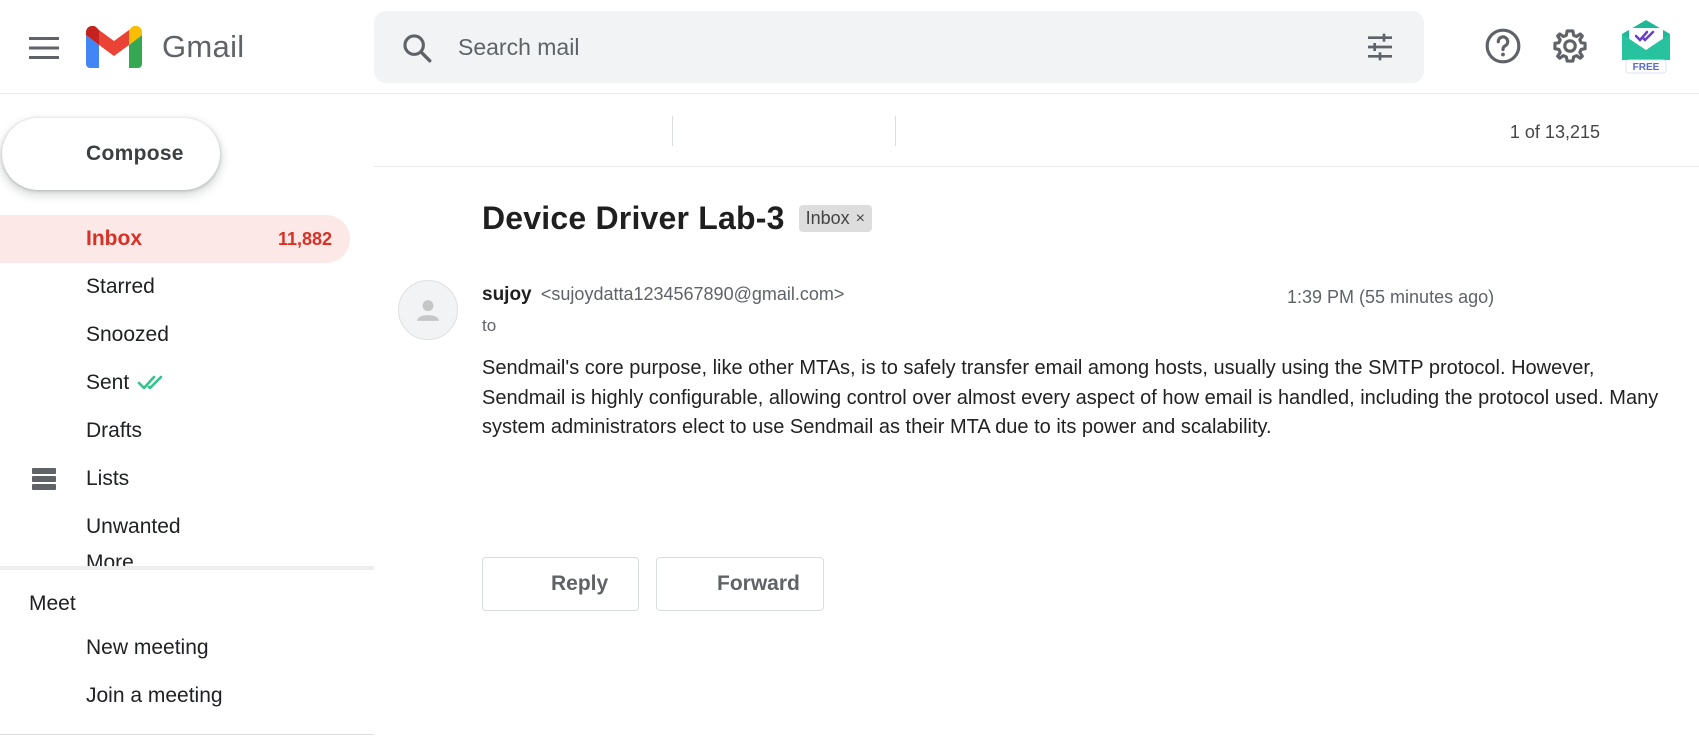  What do you see at coordinates (507, 294) in the screenshot?
I see `sender-name: sujoy` at bounding box center [507, 294].